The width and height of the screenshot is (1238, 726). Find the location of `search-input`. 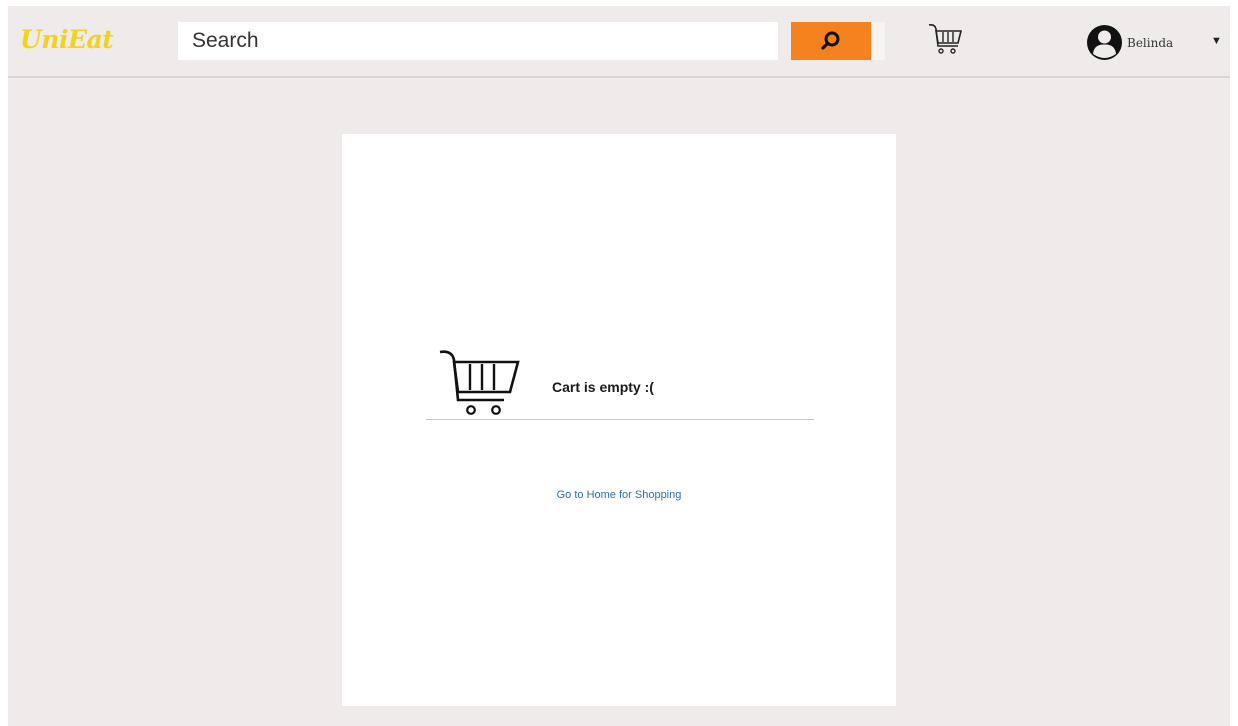

search-input is located at coordinates (478, 41).